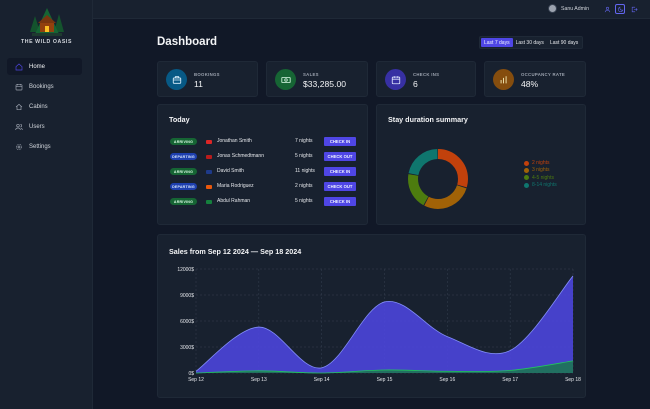 The width and height of the screenshot is (650, 409). Describe the element at coordinates (230, 171) in the screenshot. I see `guest-name: David Smith` at that location.